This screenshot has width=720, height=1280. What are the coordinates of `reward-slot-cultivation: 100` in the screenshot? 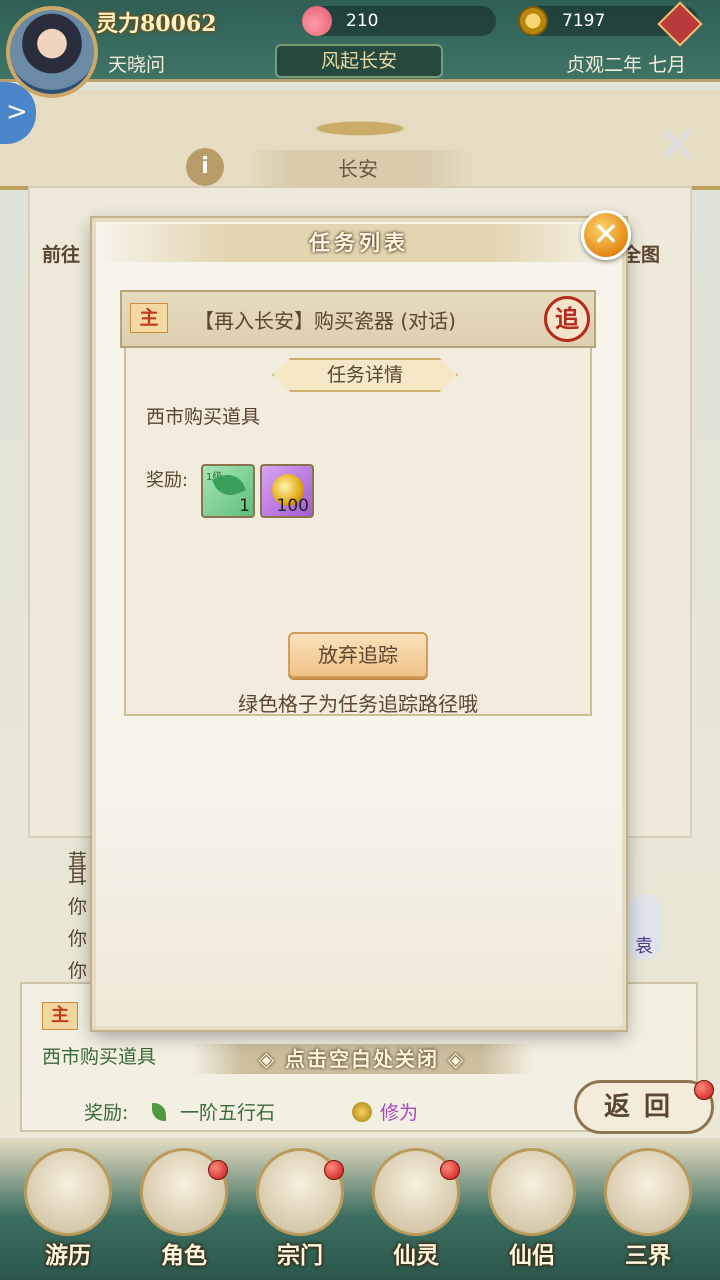 It's located at (287, 491).